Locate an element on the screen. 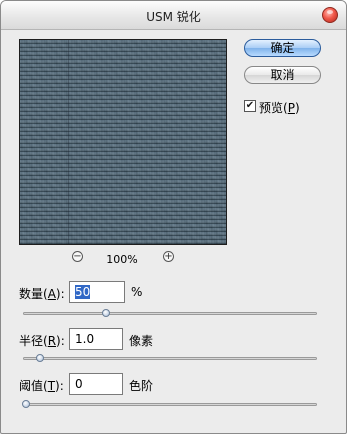 The width and height of the screenshot is (347, 434). radius-value: 1.0 is located at coordinates (85, 339).